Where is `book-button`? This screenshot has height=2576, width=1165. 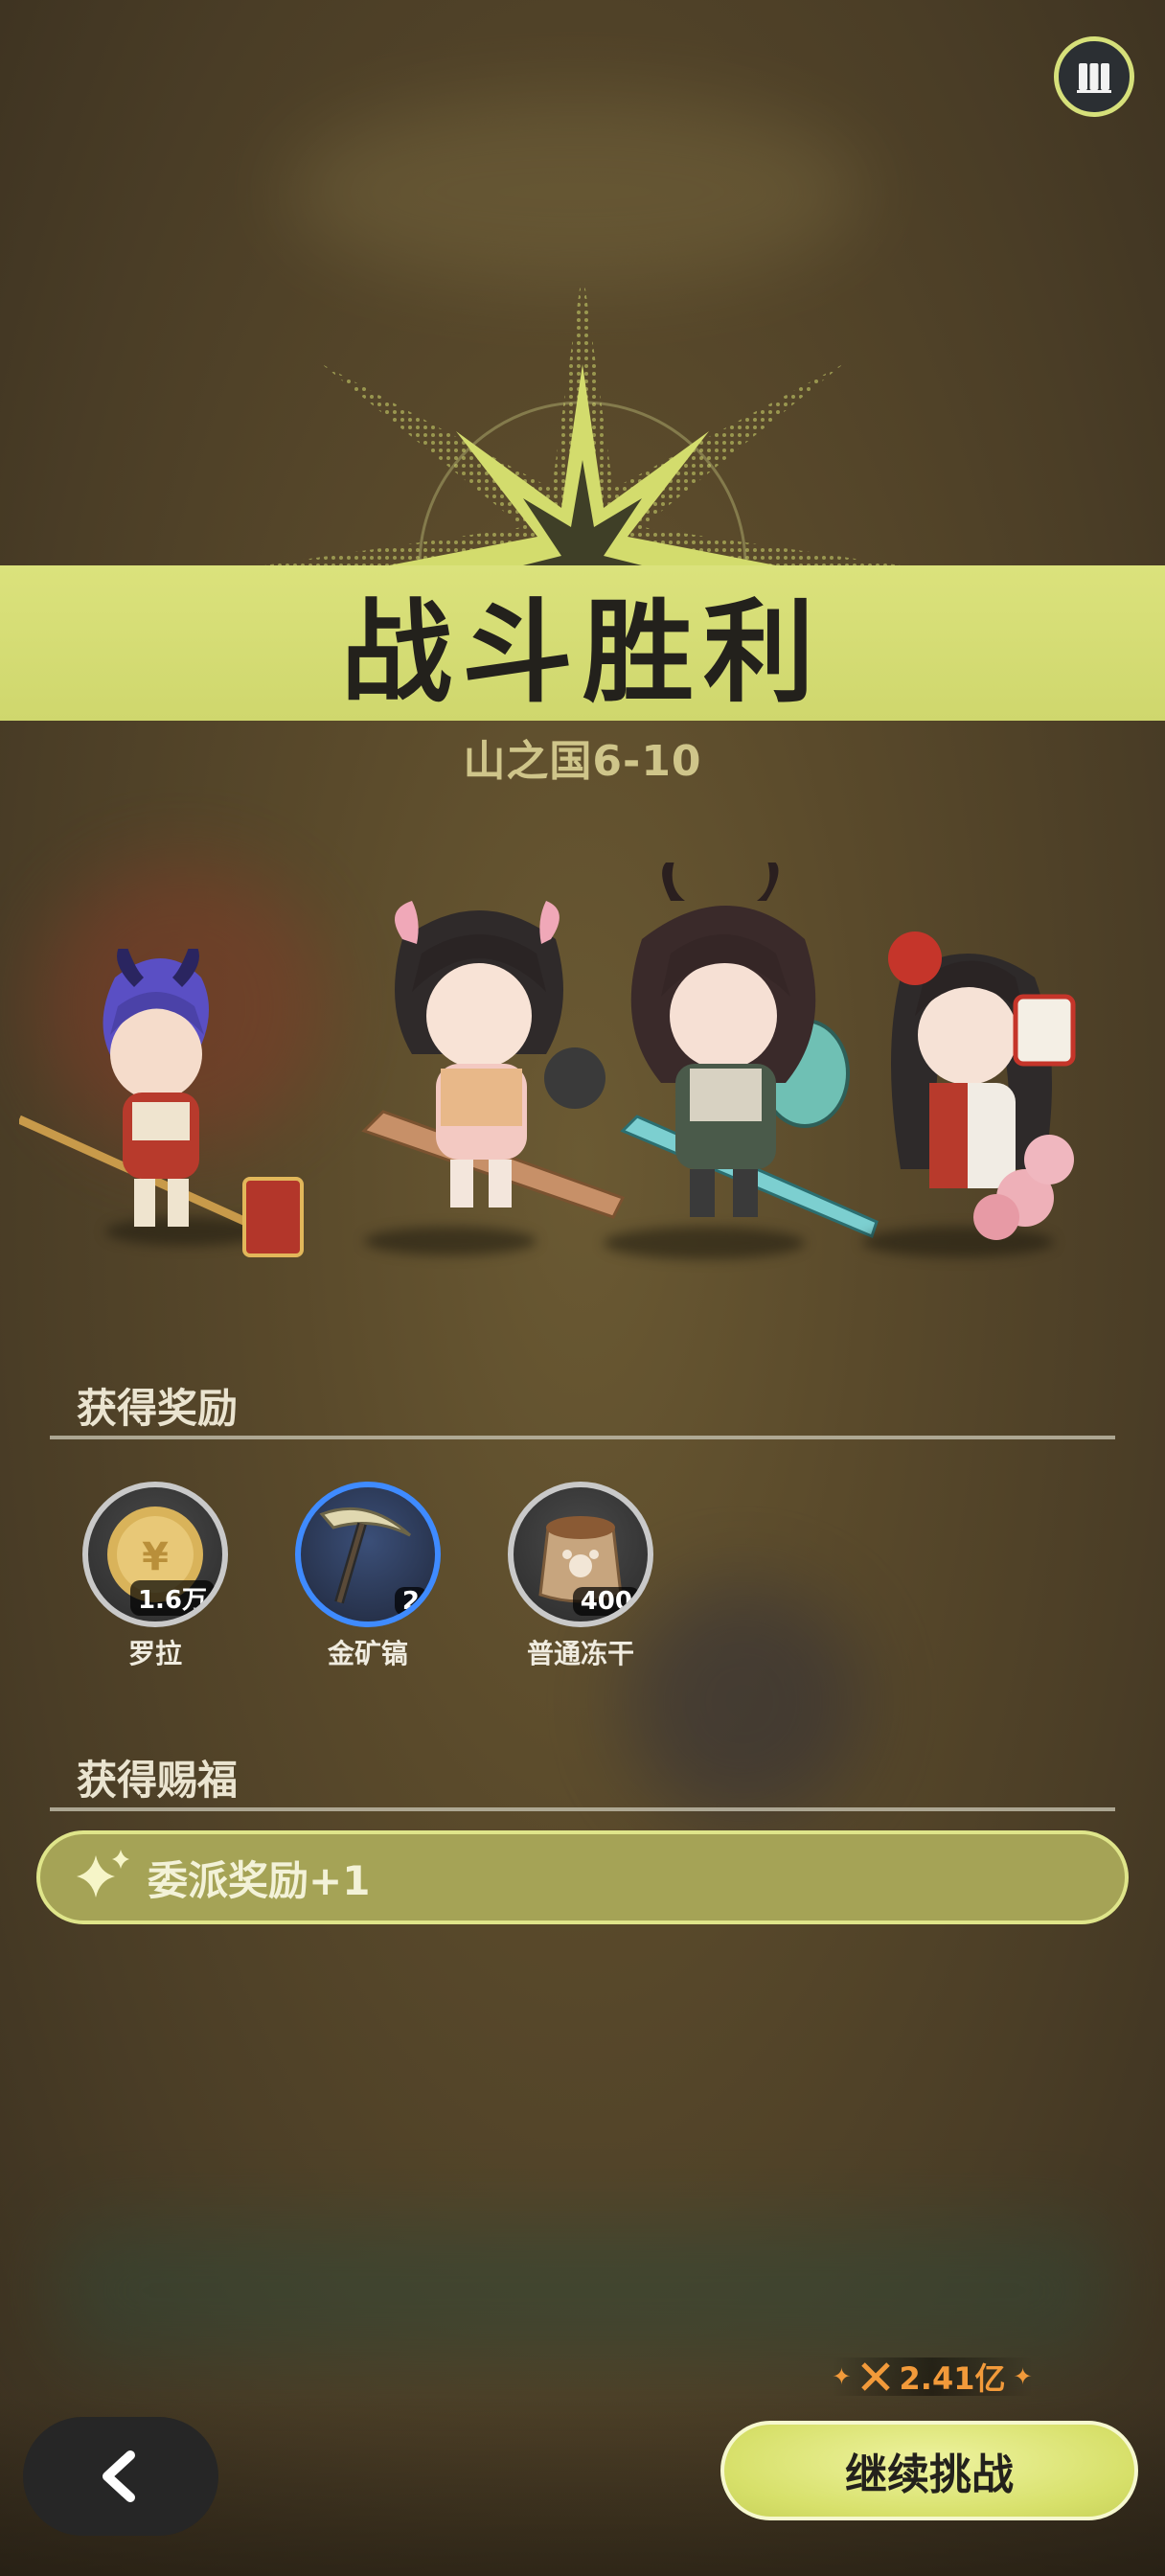
book-button is located at coordinates (1094, 76).